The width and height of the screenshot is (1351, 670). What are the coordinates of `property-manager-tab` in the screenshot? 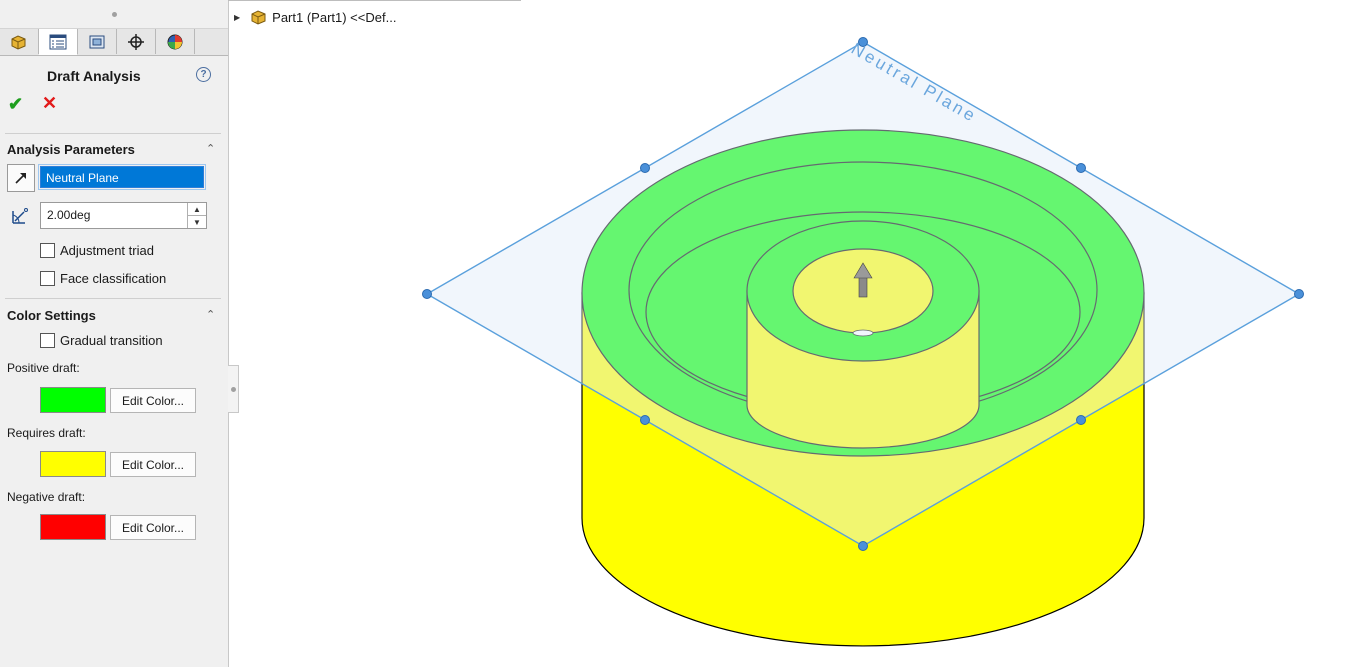 It's located at (58, 42).